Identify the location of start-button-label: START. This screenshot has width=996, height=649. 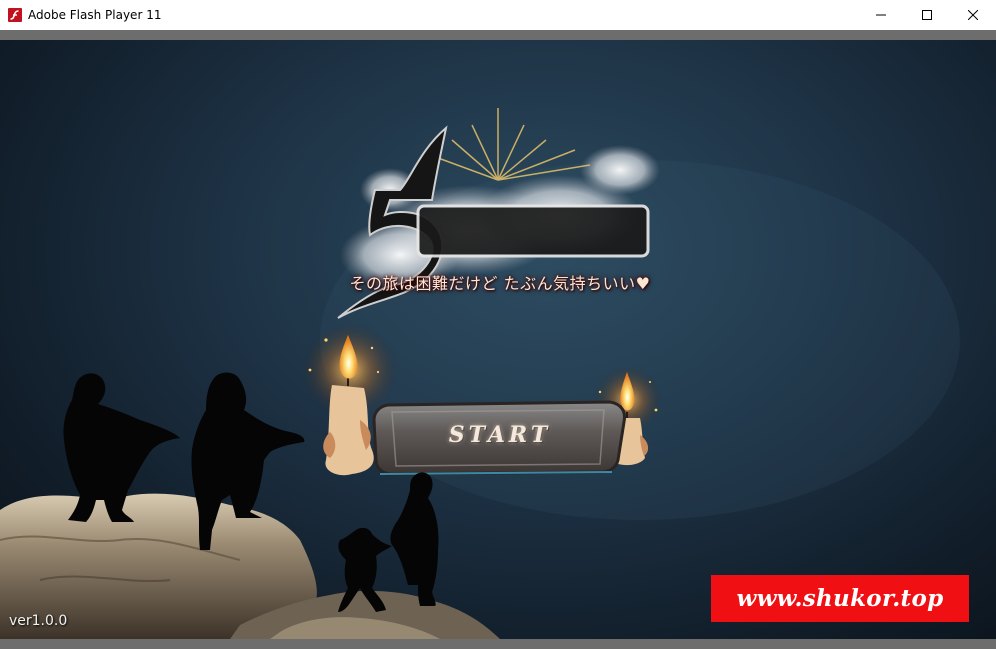
(500, 435).